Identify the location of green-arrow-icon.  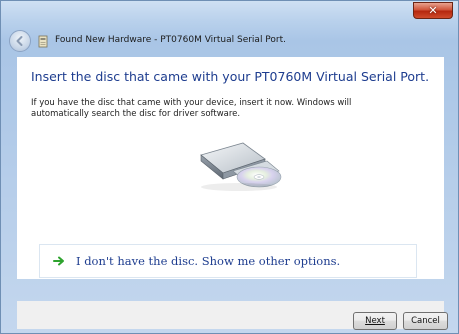
(59, 261).